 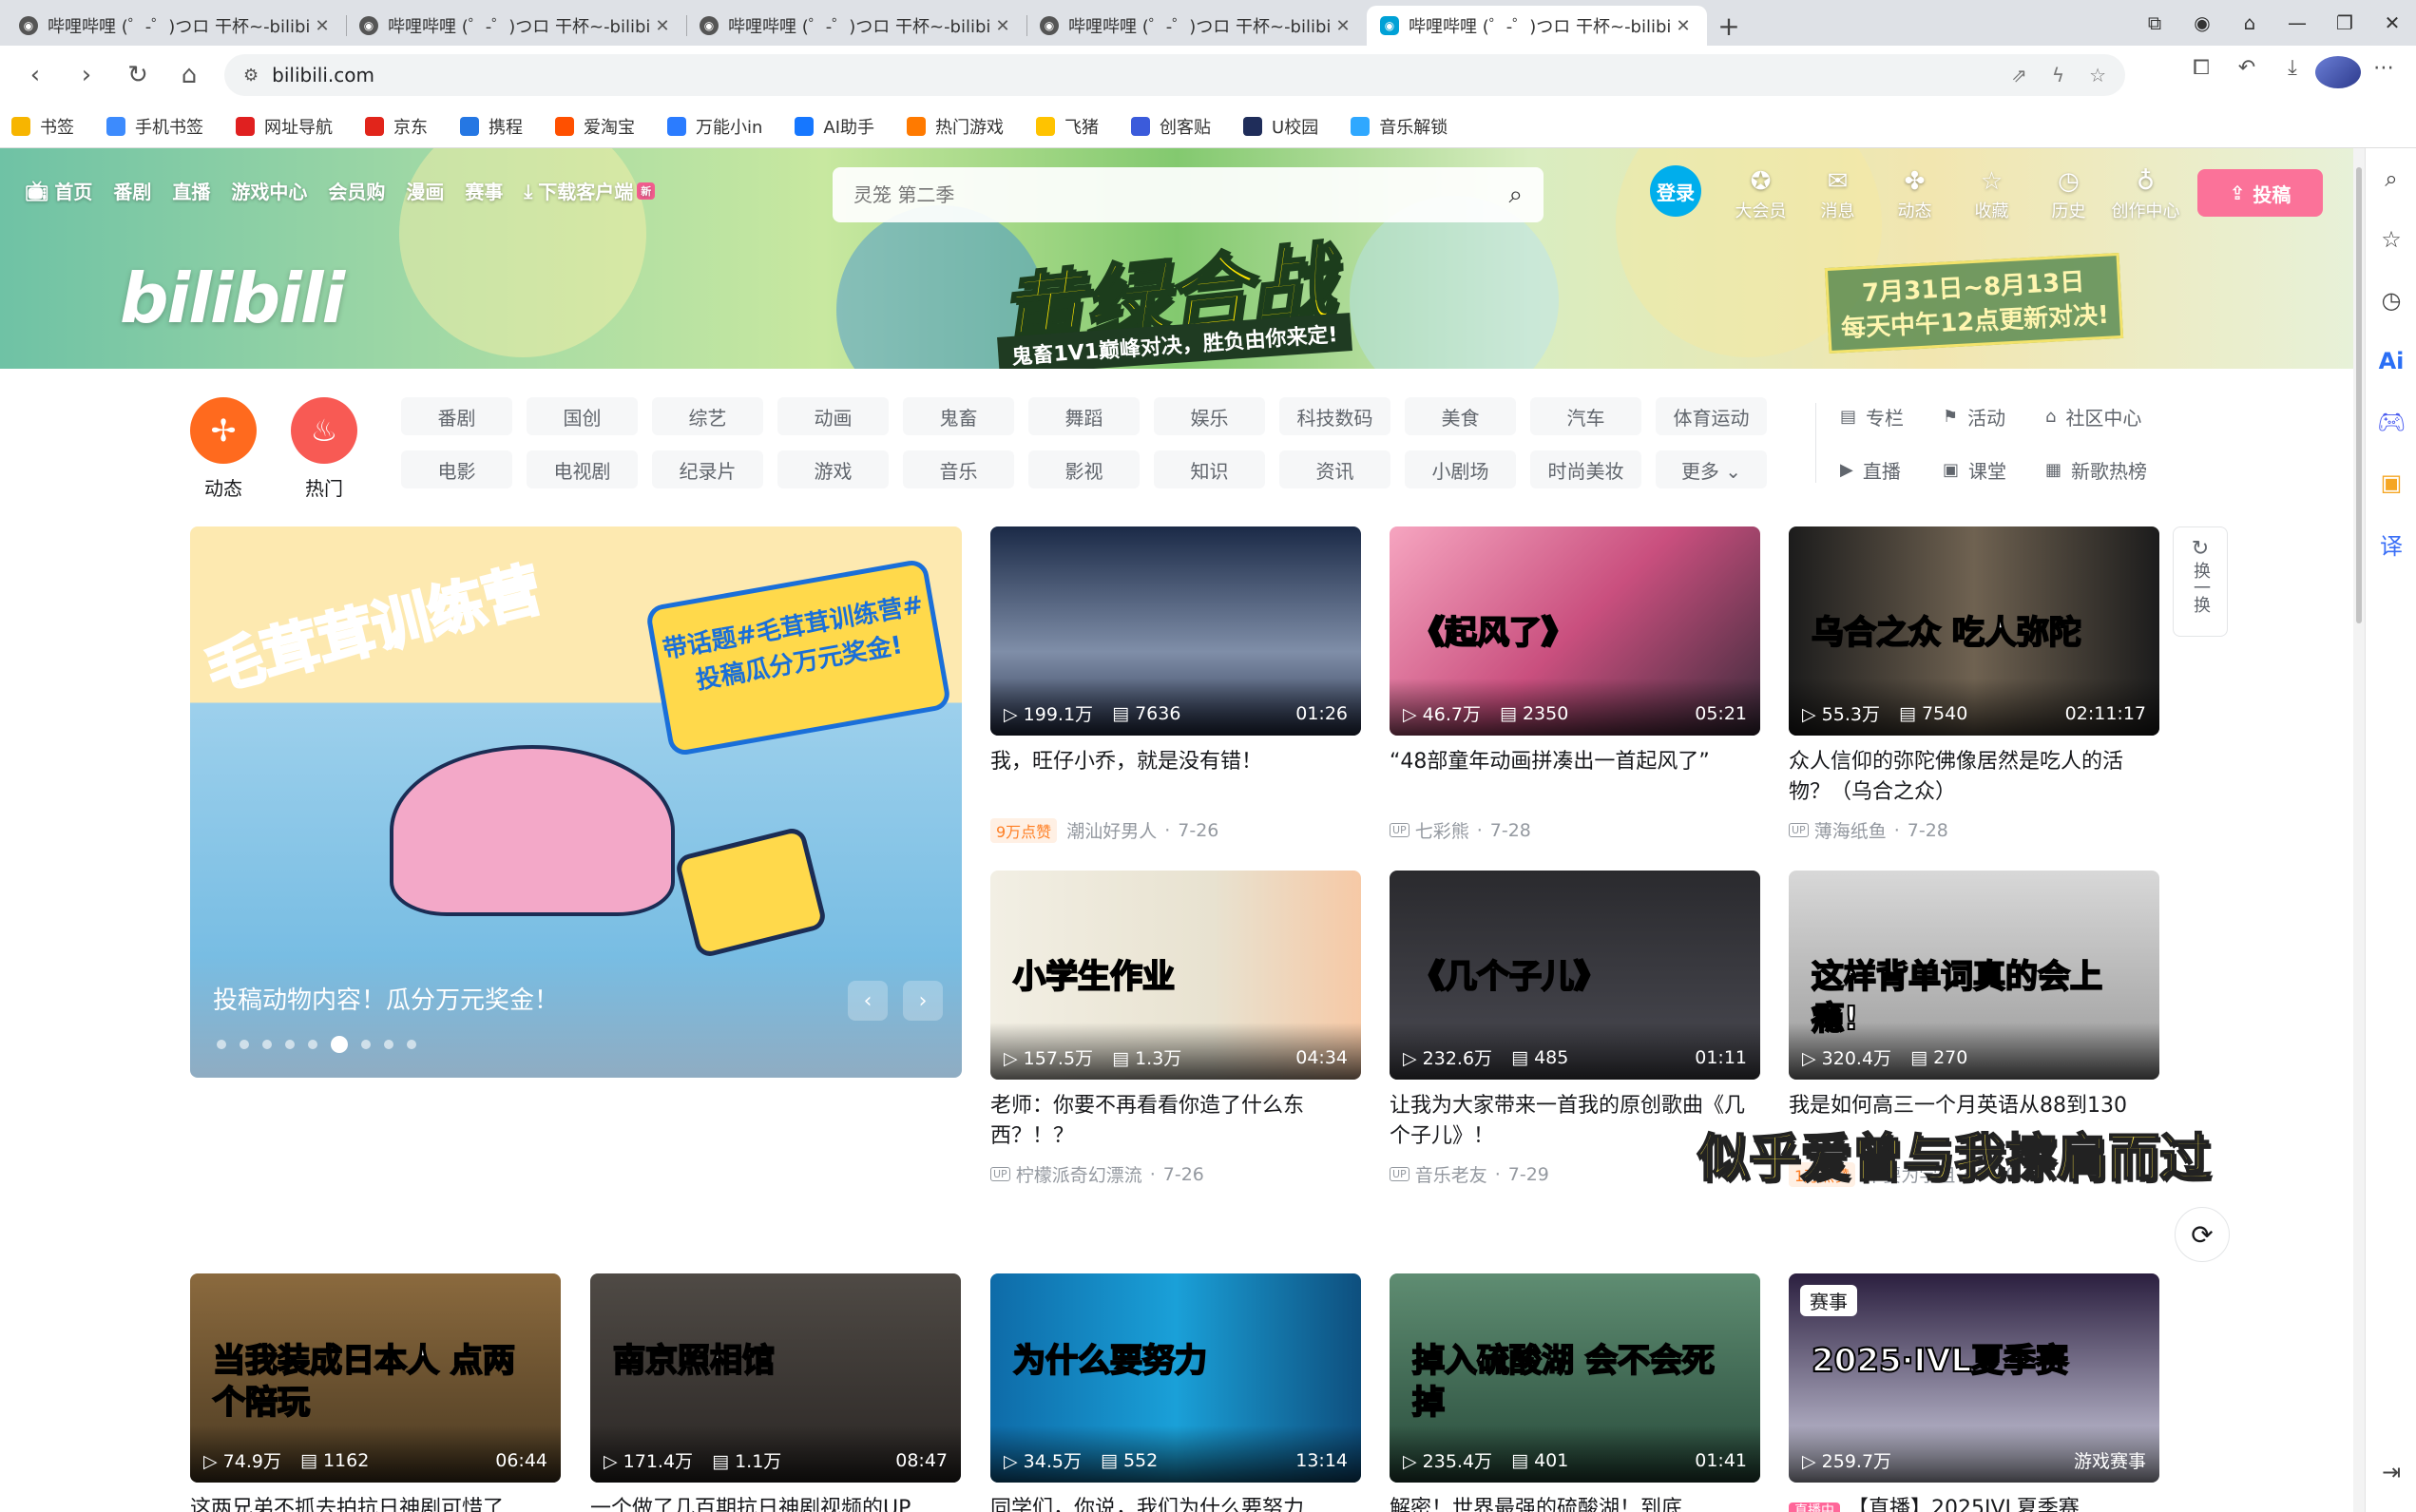 What do you see at coordinates (1991, 193) in the screenshot?
I see `user-nav-item: ☆ 收藏` at bounding box center [1991, 193].